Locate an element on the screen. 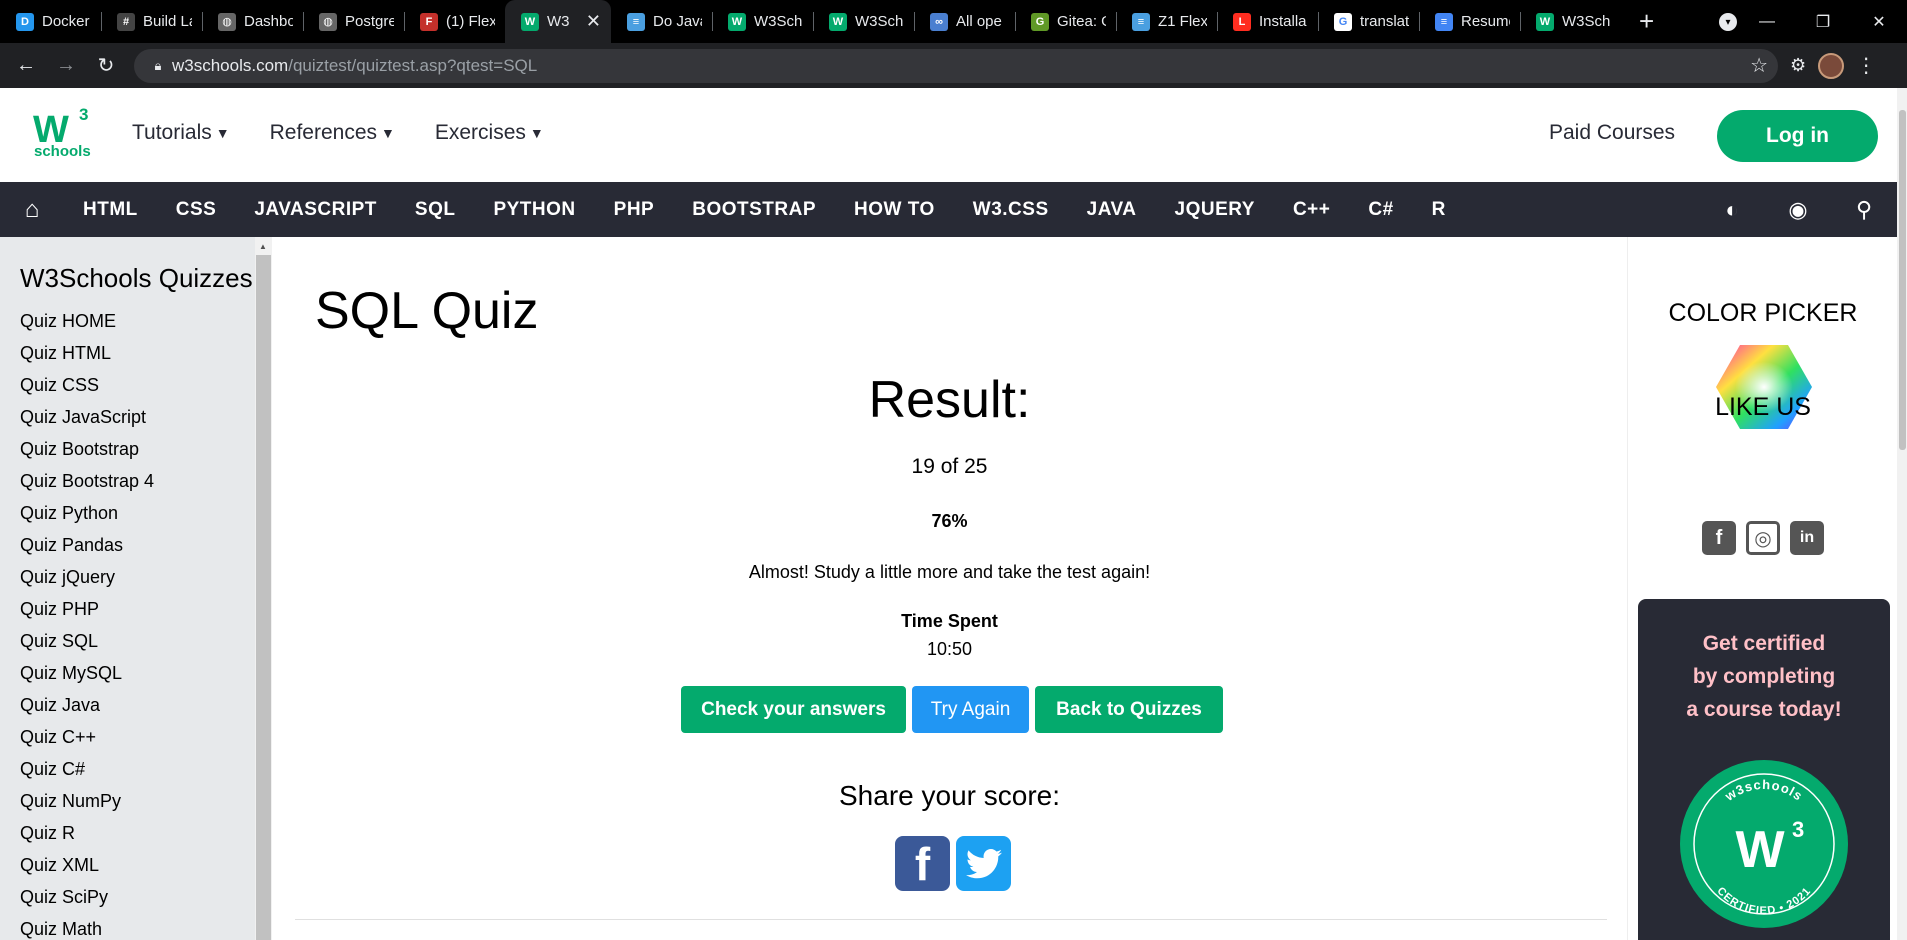  check-answers-button: Check your answers is located at coordinates (793, 709).